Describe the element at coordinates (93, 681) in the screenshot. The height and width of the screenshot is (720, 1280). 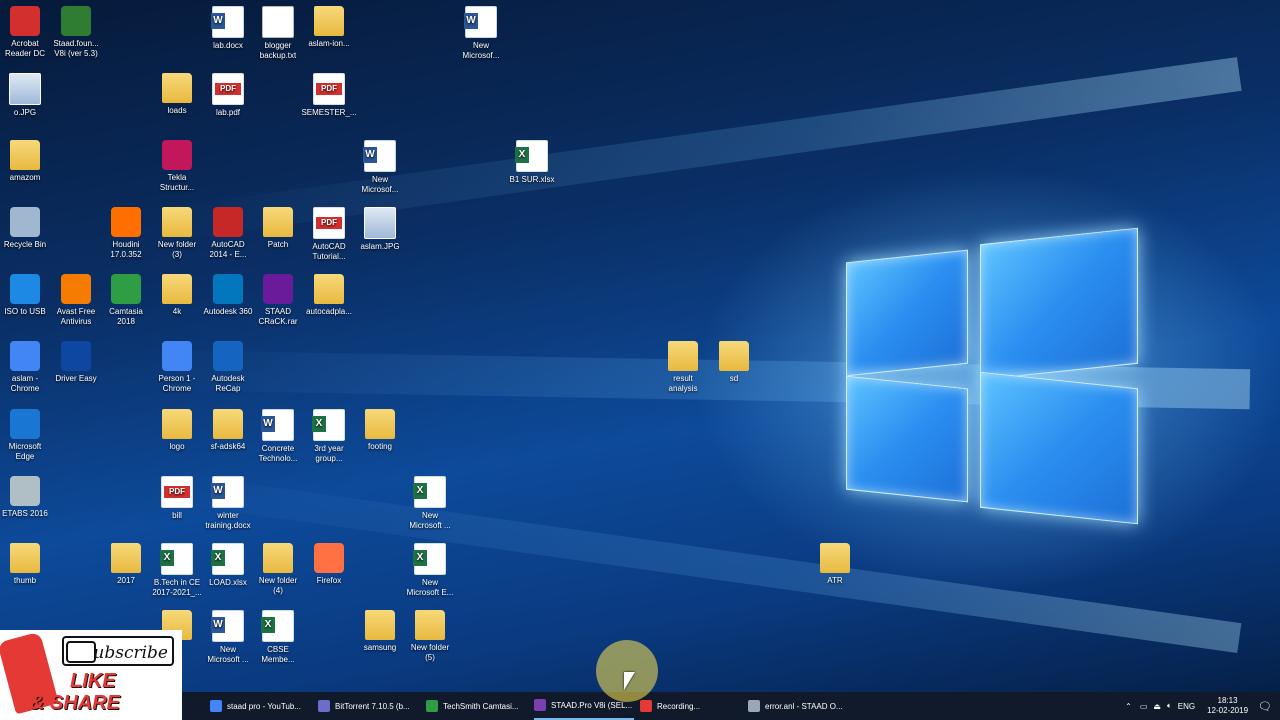
I see `like-text: LIKE` at that location.